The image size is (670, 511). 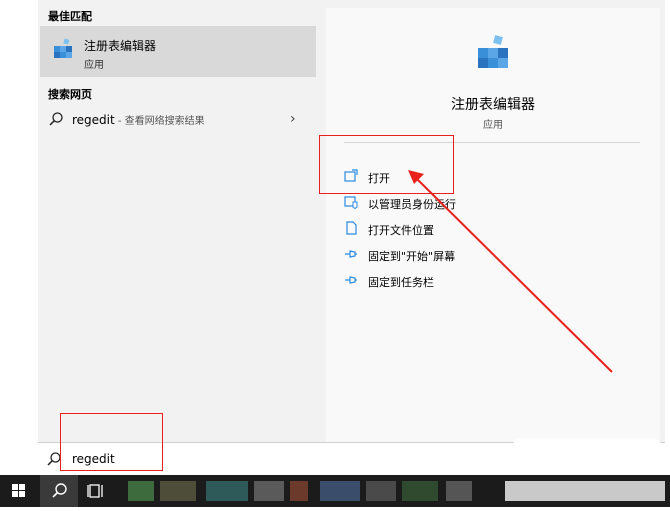 What do you see at coordinates (401, 282) in the screenshot?
I see `action-pin-to-taskbar-label: 固定到任务栏` at bounding box center [401, 282].